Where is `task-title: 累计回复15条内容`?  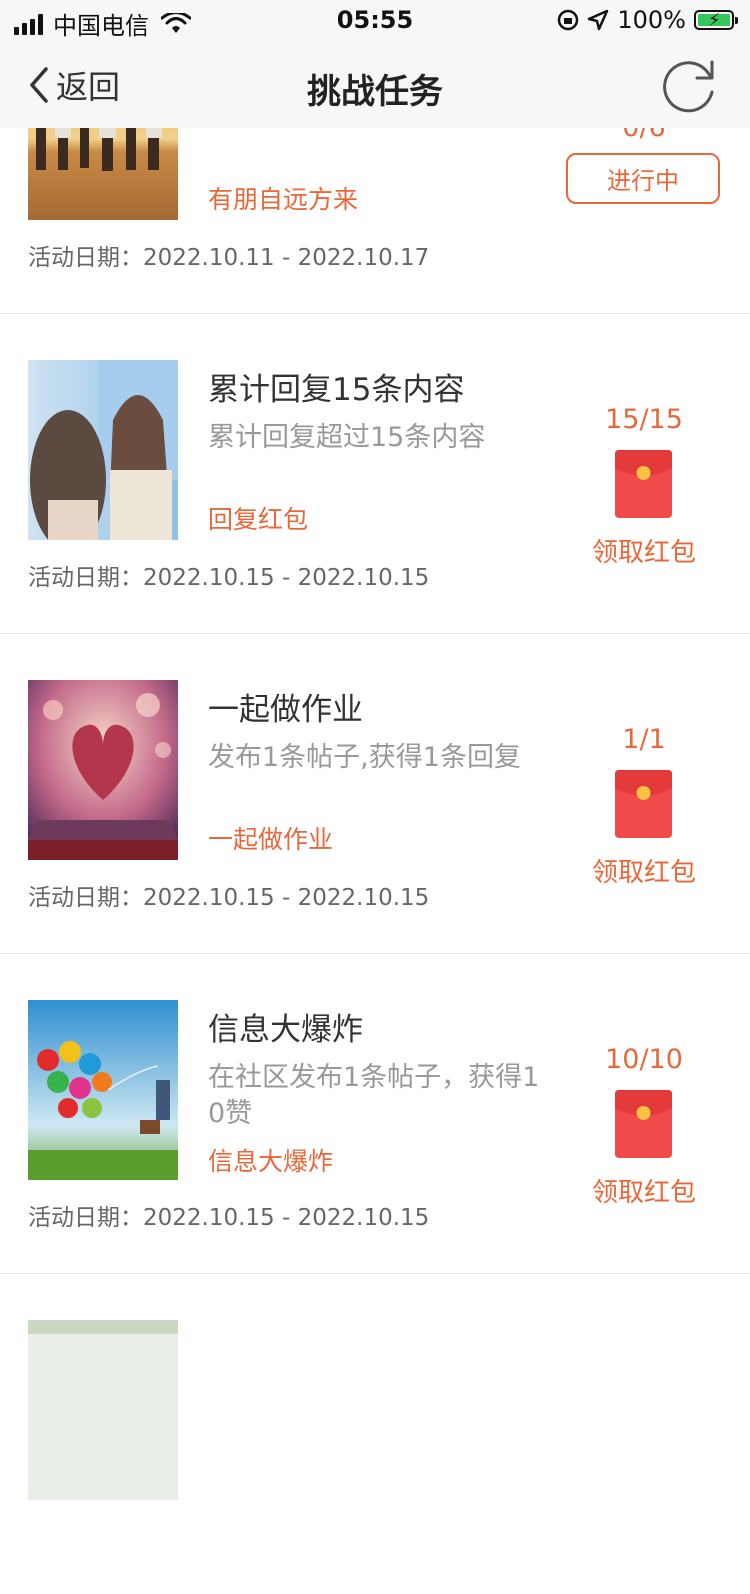 task-title: 累计回复15条内容 is located at coordinates (336, 390).